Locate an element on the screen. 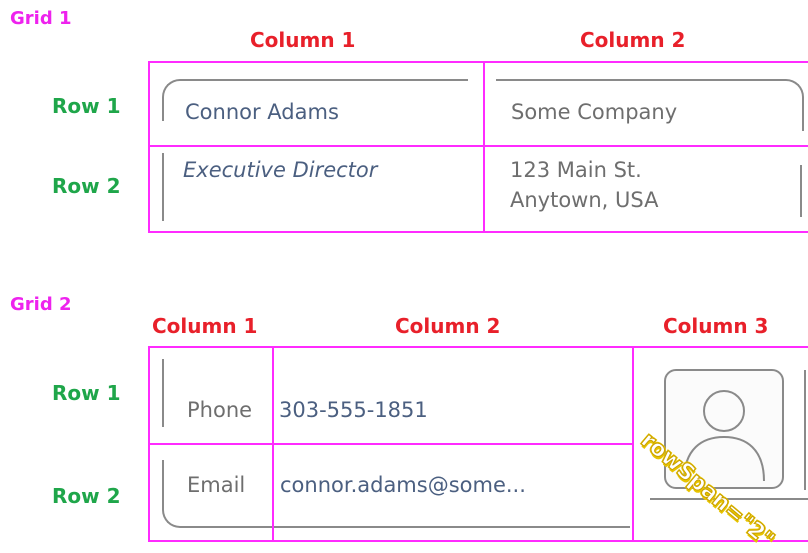 The image size is (808, 553). grid2-column-1-label: Column 1 is located at coordinates (205, 326).